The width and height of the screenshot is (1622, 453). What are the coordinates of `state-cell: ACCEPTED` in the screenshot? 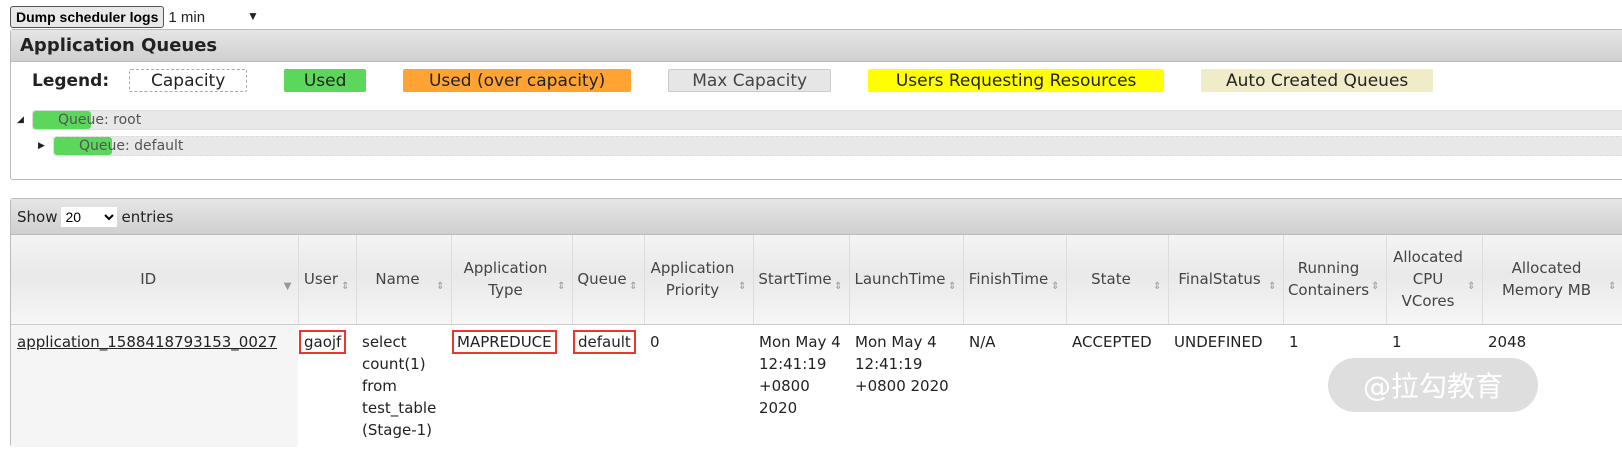 It's located at (1112, 341).